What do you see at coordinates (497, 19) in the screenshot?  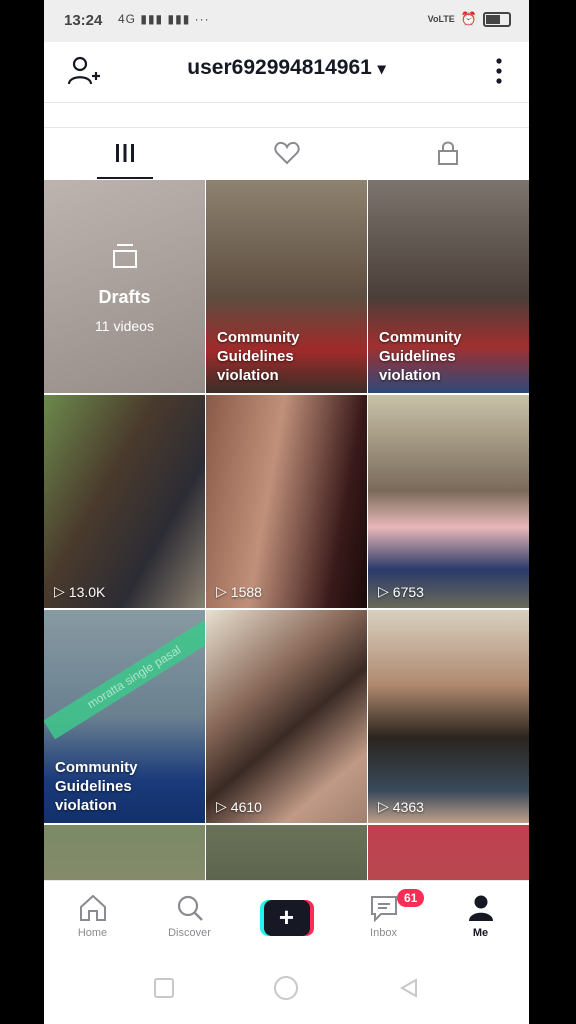 I see `battery-icon` at bounding box center [497, 19].